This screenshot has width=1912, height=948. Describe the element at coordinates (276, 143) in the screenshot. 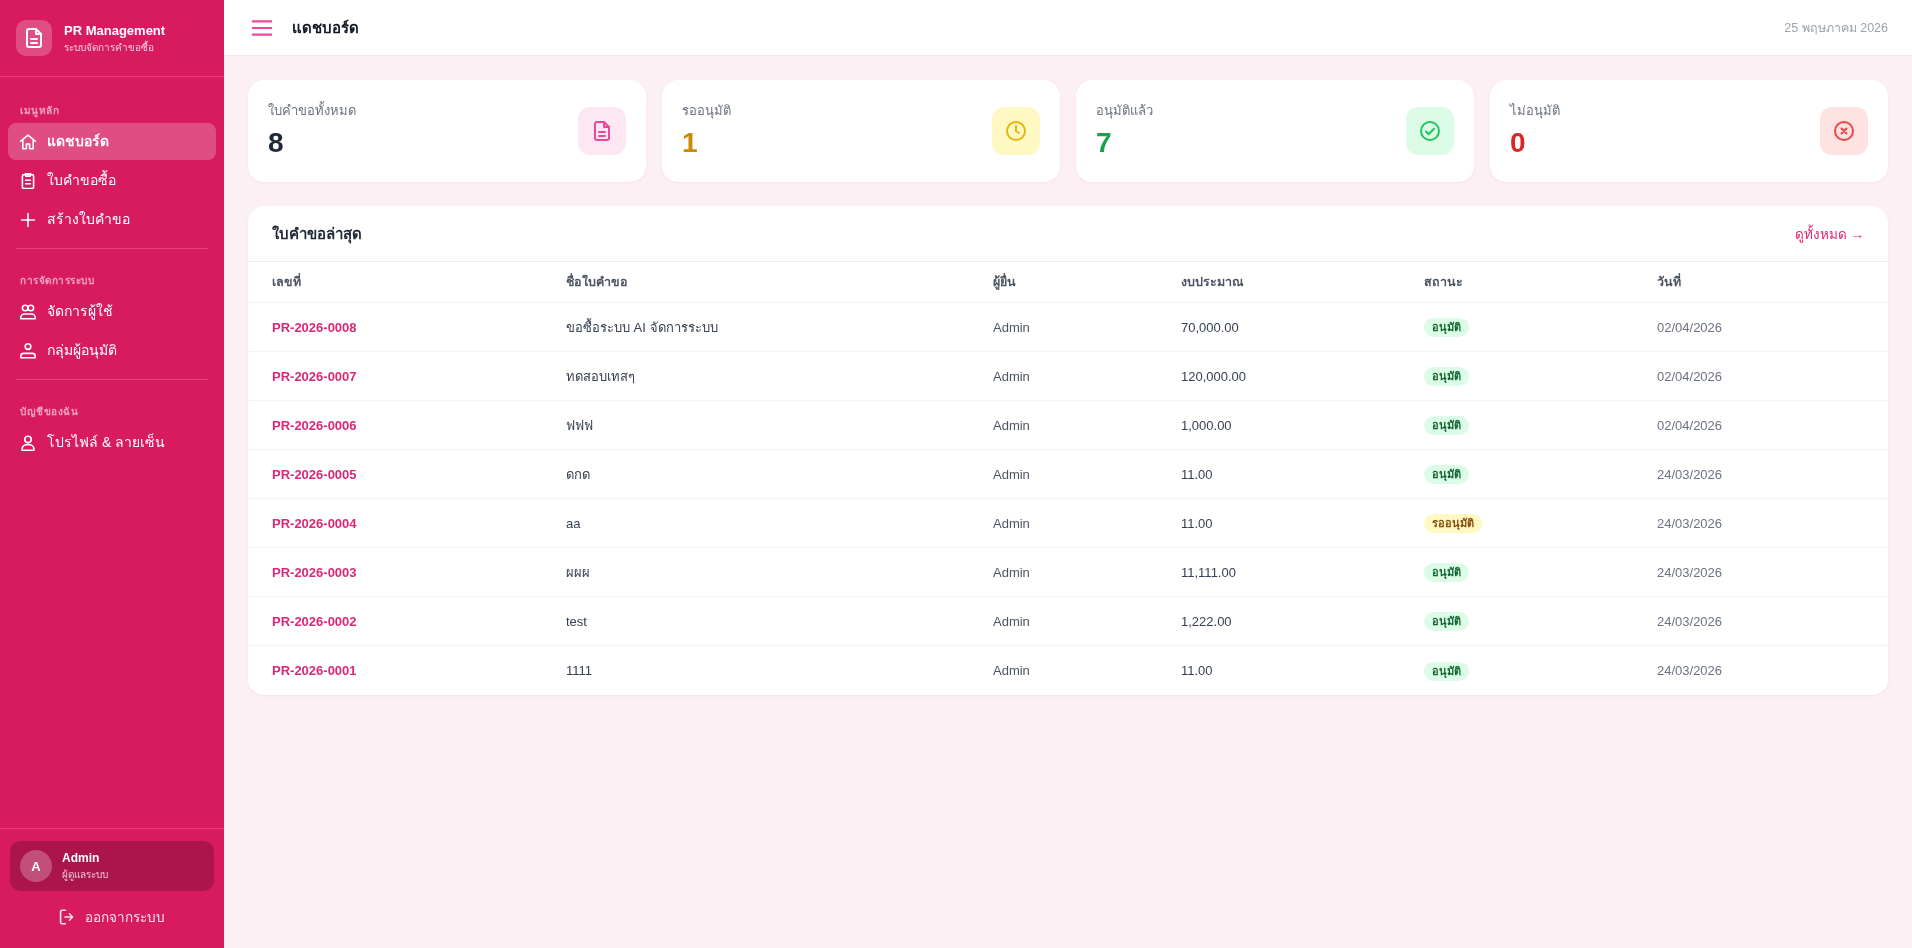

I see `stat-value: 8` at that location.